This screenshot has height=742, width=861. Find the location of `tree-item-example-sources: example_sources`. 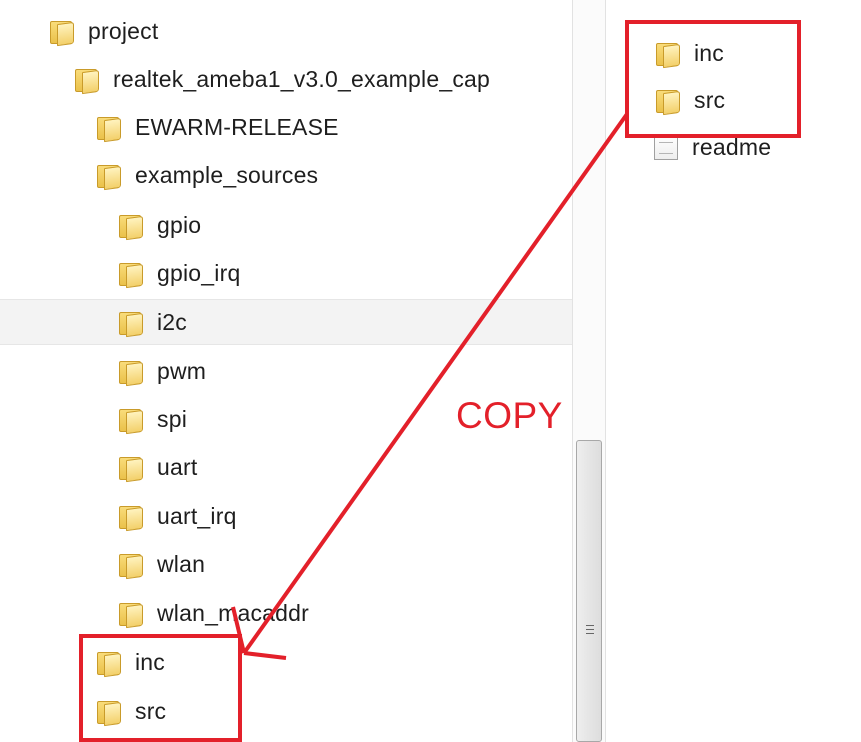

tree-item-example-sources: example_sources is located at coordinates (286, 175).